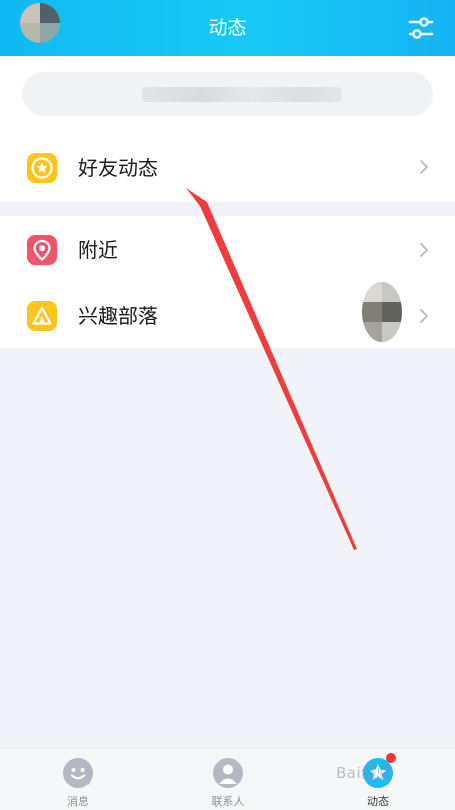  I want to click on location-pin-icon, so click(42, 250).